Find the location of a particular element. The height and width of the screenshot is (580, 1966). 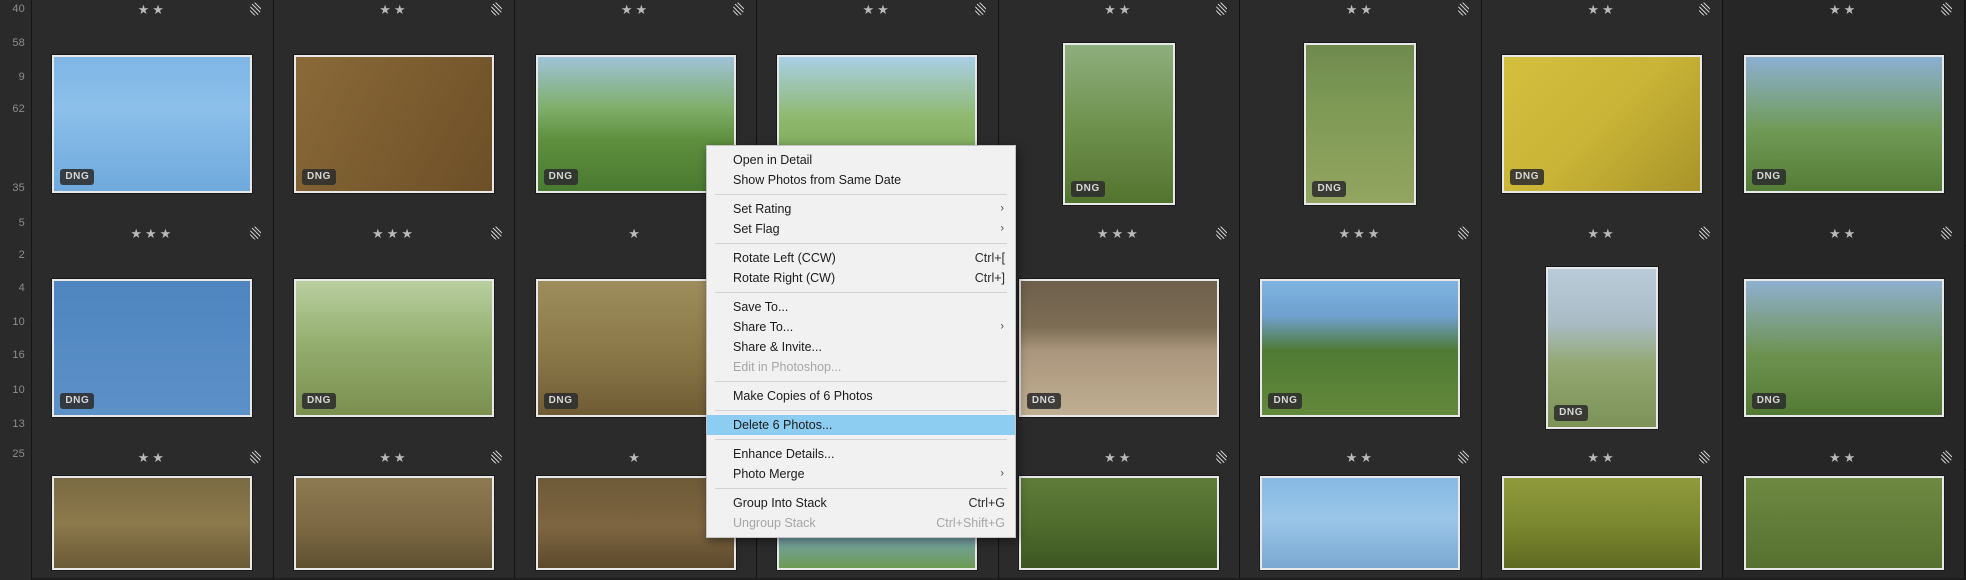

menu-item-share-to: Share To... › is located at coordinates (861, 327).